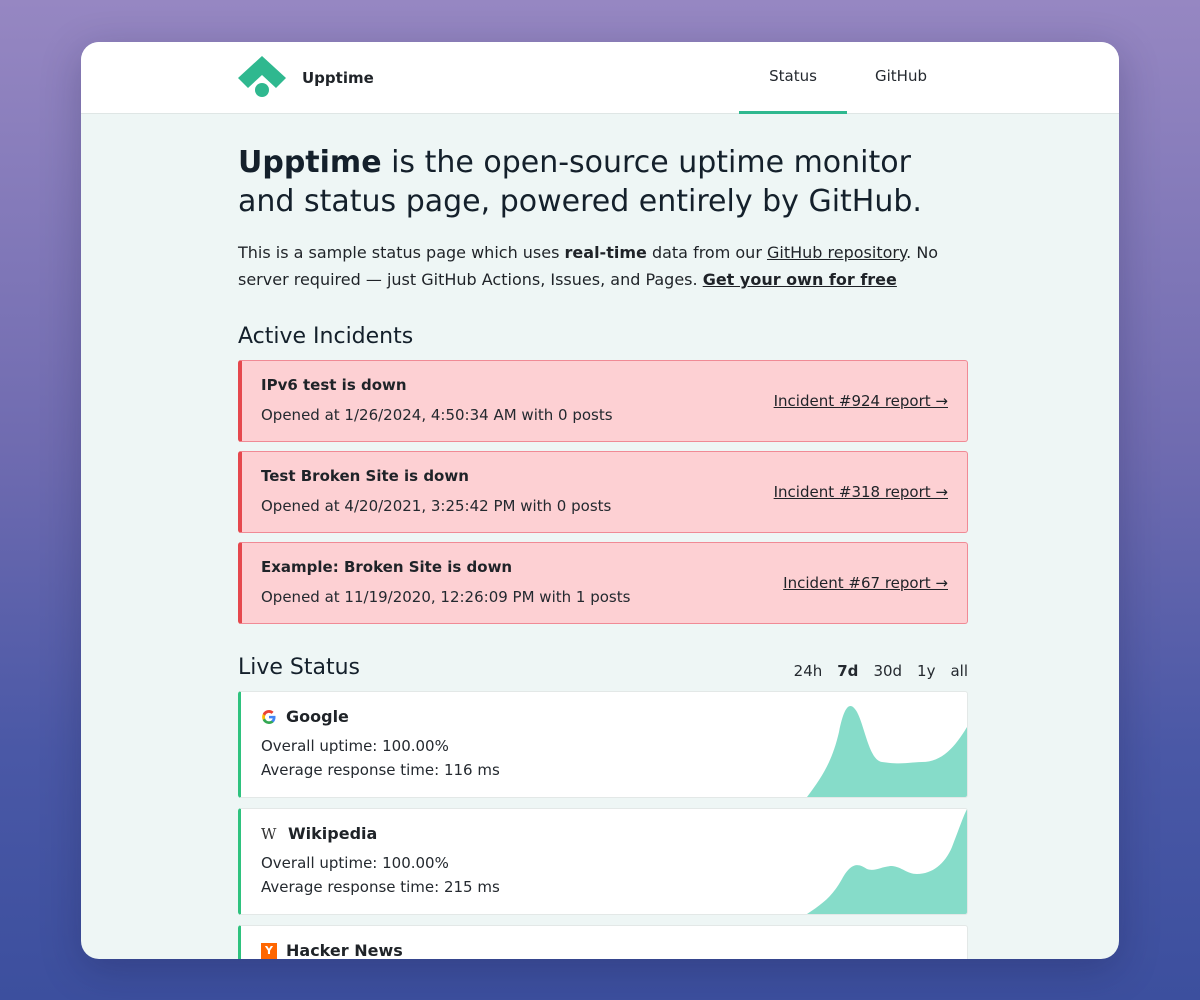 This screenshot has width=1200, height=1000. What do you see at coordinates (317, 716) in the screenshot?
I see `site-name: Google` at bounding box center [317, 716].